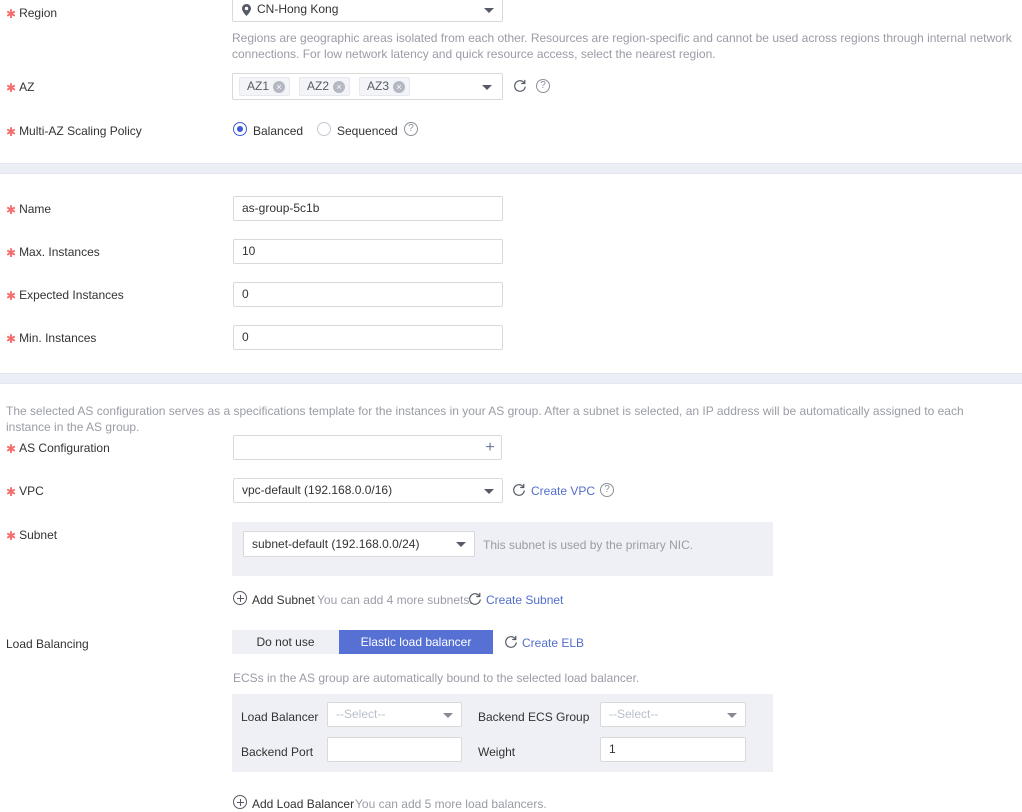  I want to click on field-row-min-instances: ✱ Min. Instances 0, so click(511, 338).